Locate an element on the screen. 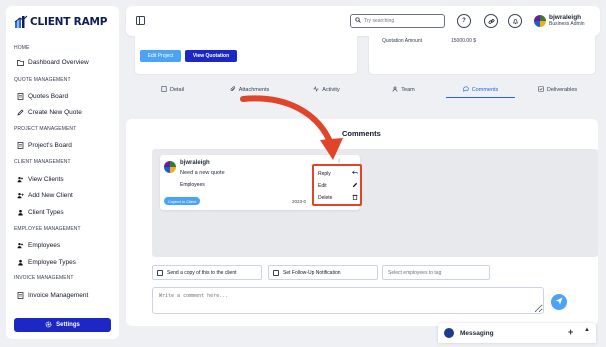 The height and width of the screenshot is (347, 606). sidebar-item-projects-board: Project's Board is located at coordinates (44, 145).